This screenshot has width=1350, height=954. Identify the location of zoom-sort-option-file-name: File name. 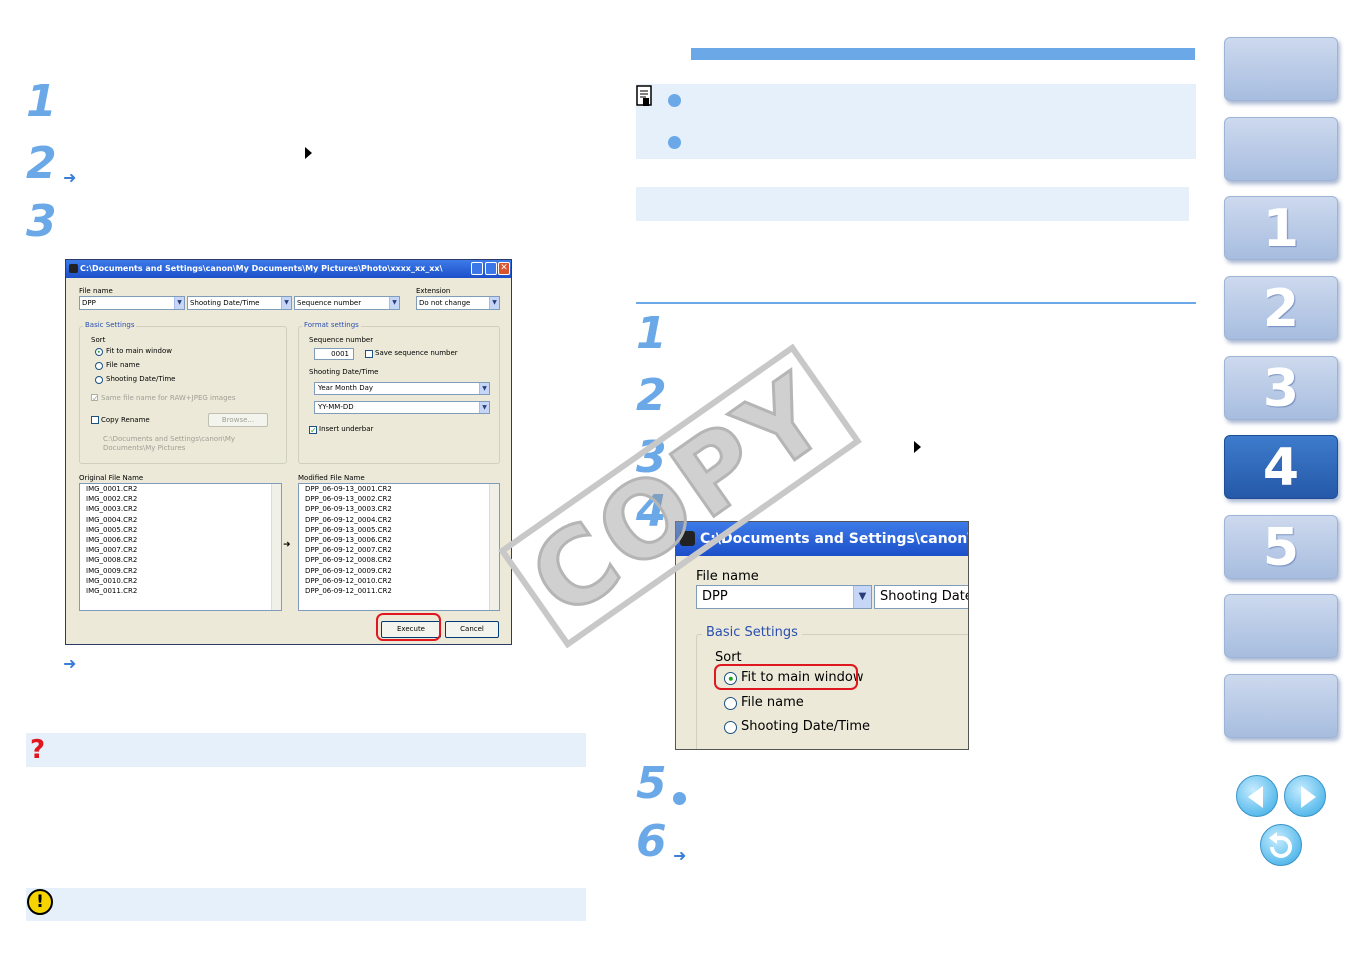
(772, 702).